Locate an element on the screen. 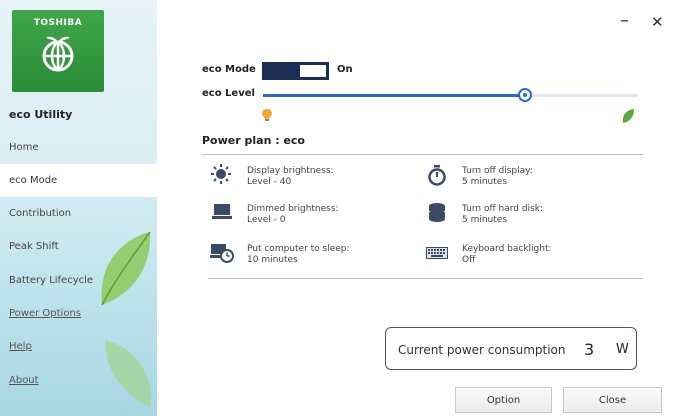 This screenshot has width=674, height=416. keyboard-icon is located at coordinates (437, 253).